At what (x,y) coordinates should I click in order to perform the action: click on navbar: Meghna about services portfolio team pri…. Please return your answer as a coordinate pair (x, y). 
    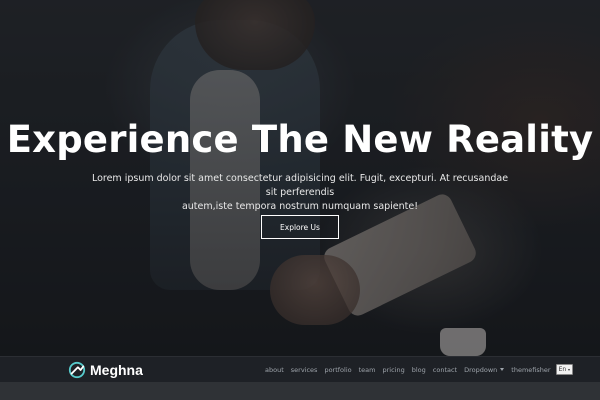
    Looking at the image, I should click on (300, 369).